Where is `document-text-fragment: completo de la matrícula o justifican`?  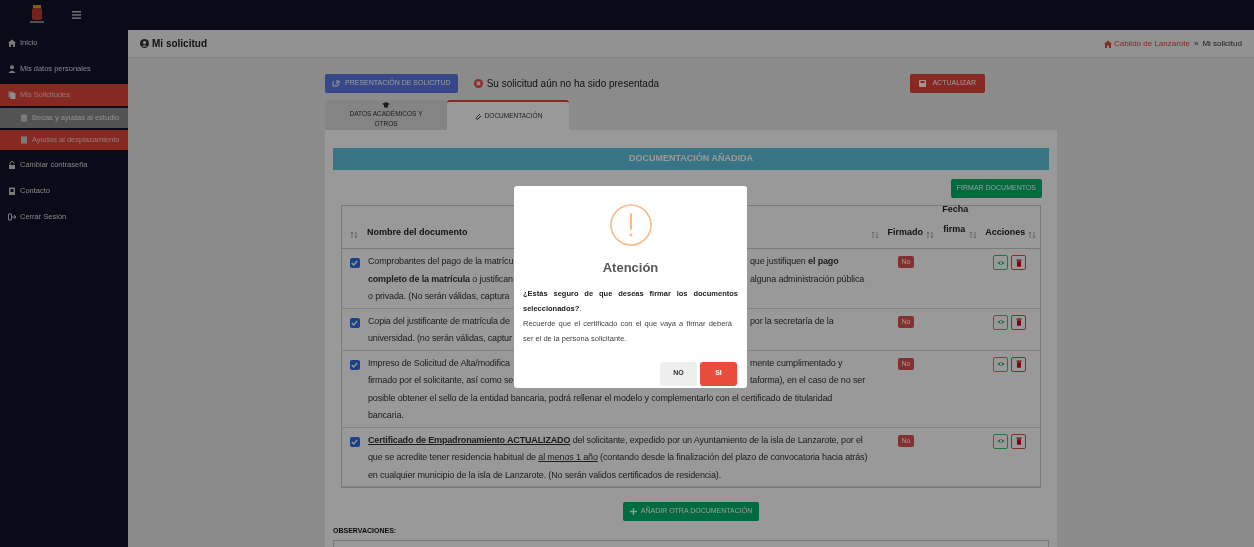
document-text-fragment: completo de la matrícula o justifican is located at coordinates (440, 278).